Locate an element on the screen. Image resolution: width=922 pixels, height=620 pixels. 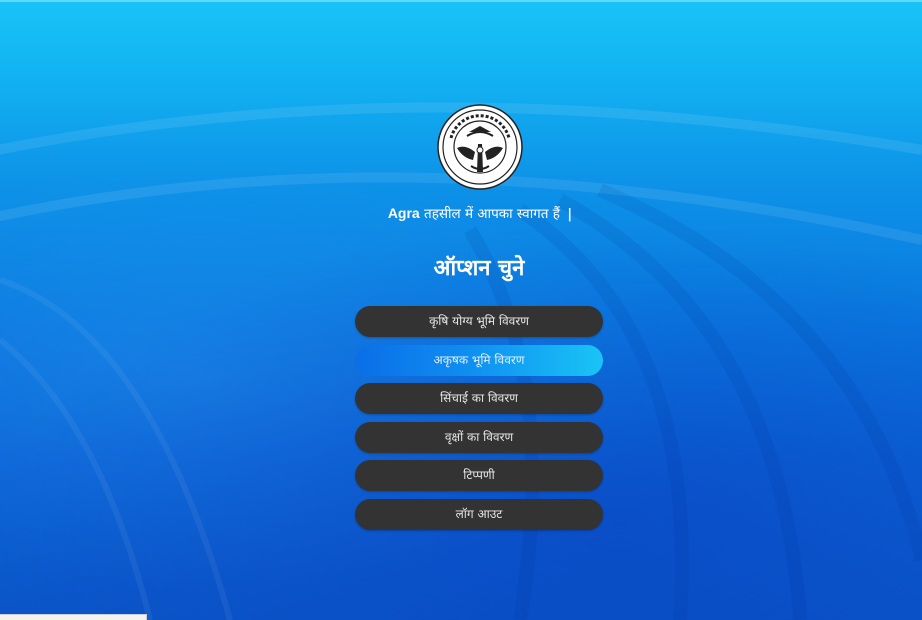
menu-item-irrigation: सिंचाई का विवरण is located at coordinates (479, 398).